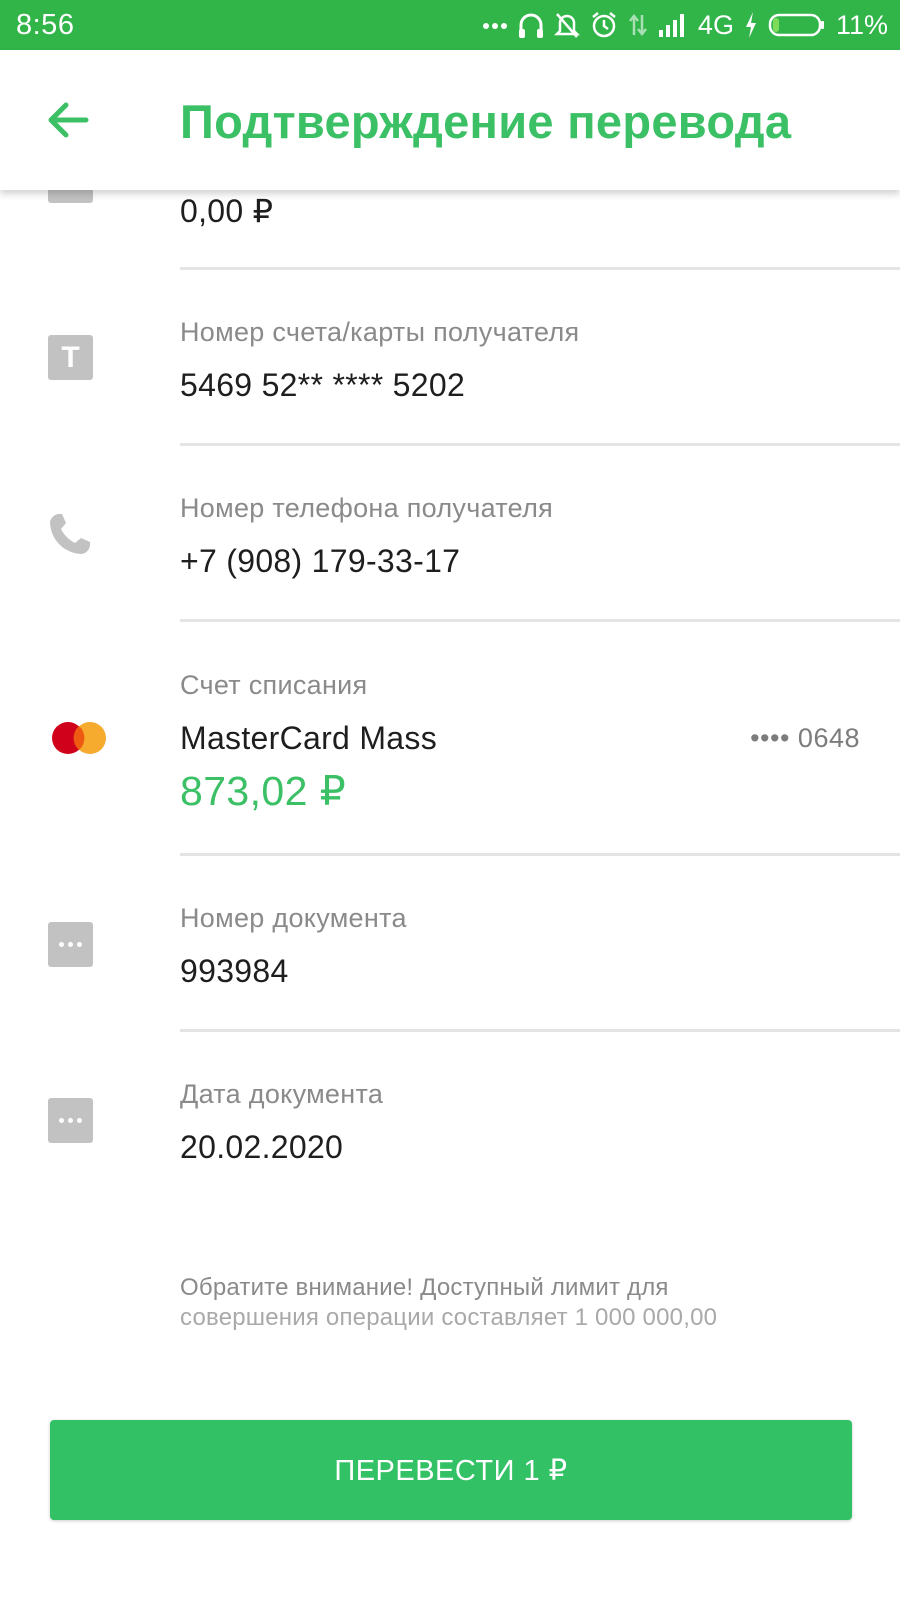  What do you see at coordinates (494, 26) in the screenshot?
I see `more-dots-icon` at bounding box center [494, 26].